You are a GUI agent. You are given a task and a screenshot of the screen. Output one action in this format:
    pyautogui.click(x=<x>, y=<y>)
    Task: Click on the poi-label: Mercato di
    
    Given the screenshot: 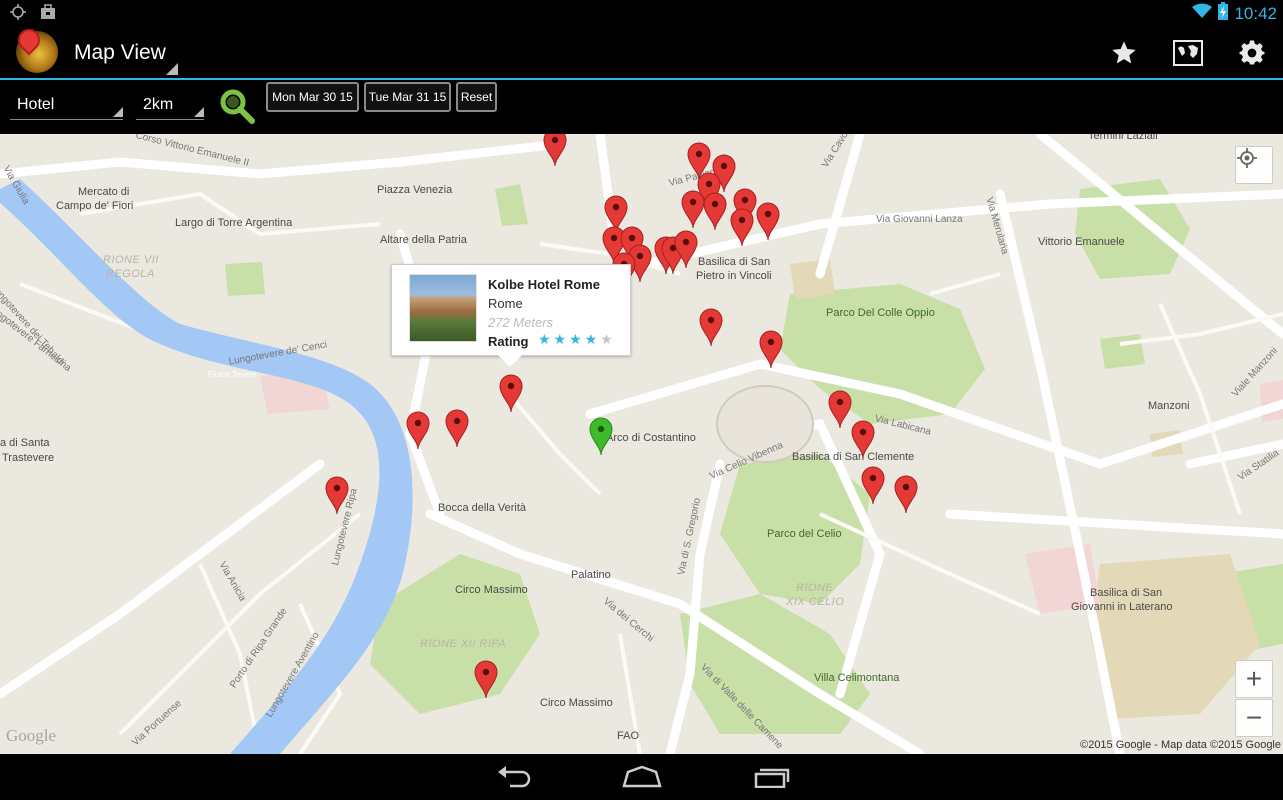 What is the action you would take?
    pyautogui.click(x=104, y=192)
    